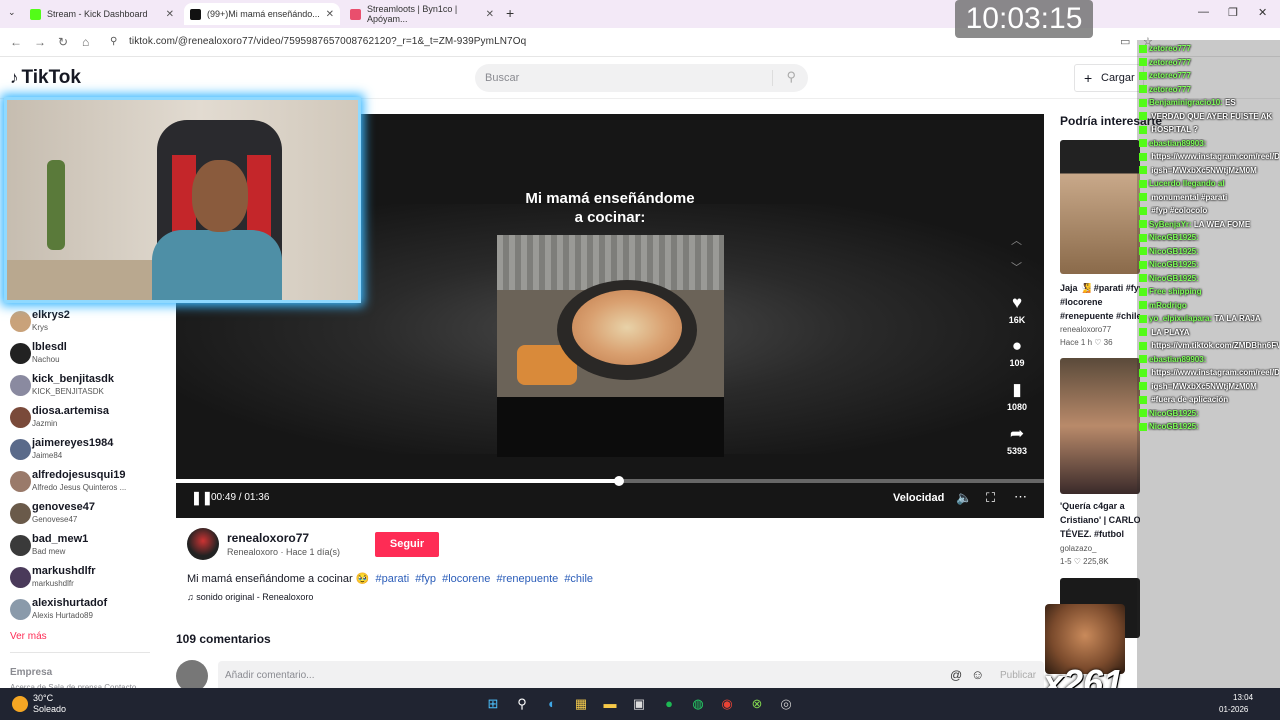 The height and width of the screenshot is (720, 1280). I want to click on company-heading: Empresa, so click(31, 672).